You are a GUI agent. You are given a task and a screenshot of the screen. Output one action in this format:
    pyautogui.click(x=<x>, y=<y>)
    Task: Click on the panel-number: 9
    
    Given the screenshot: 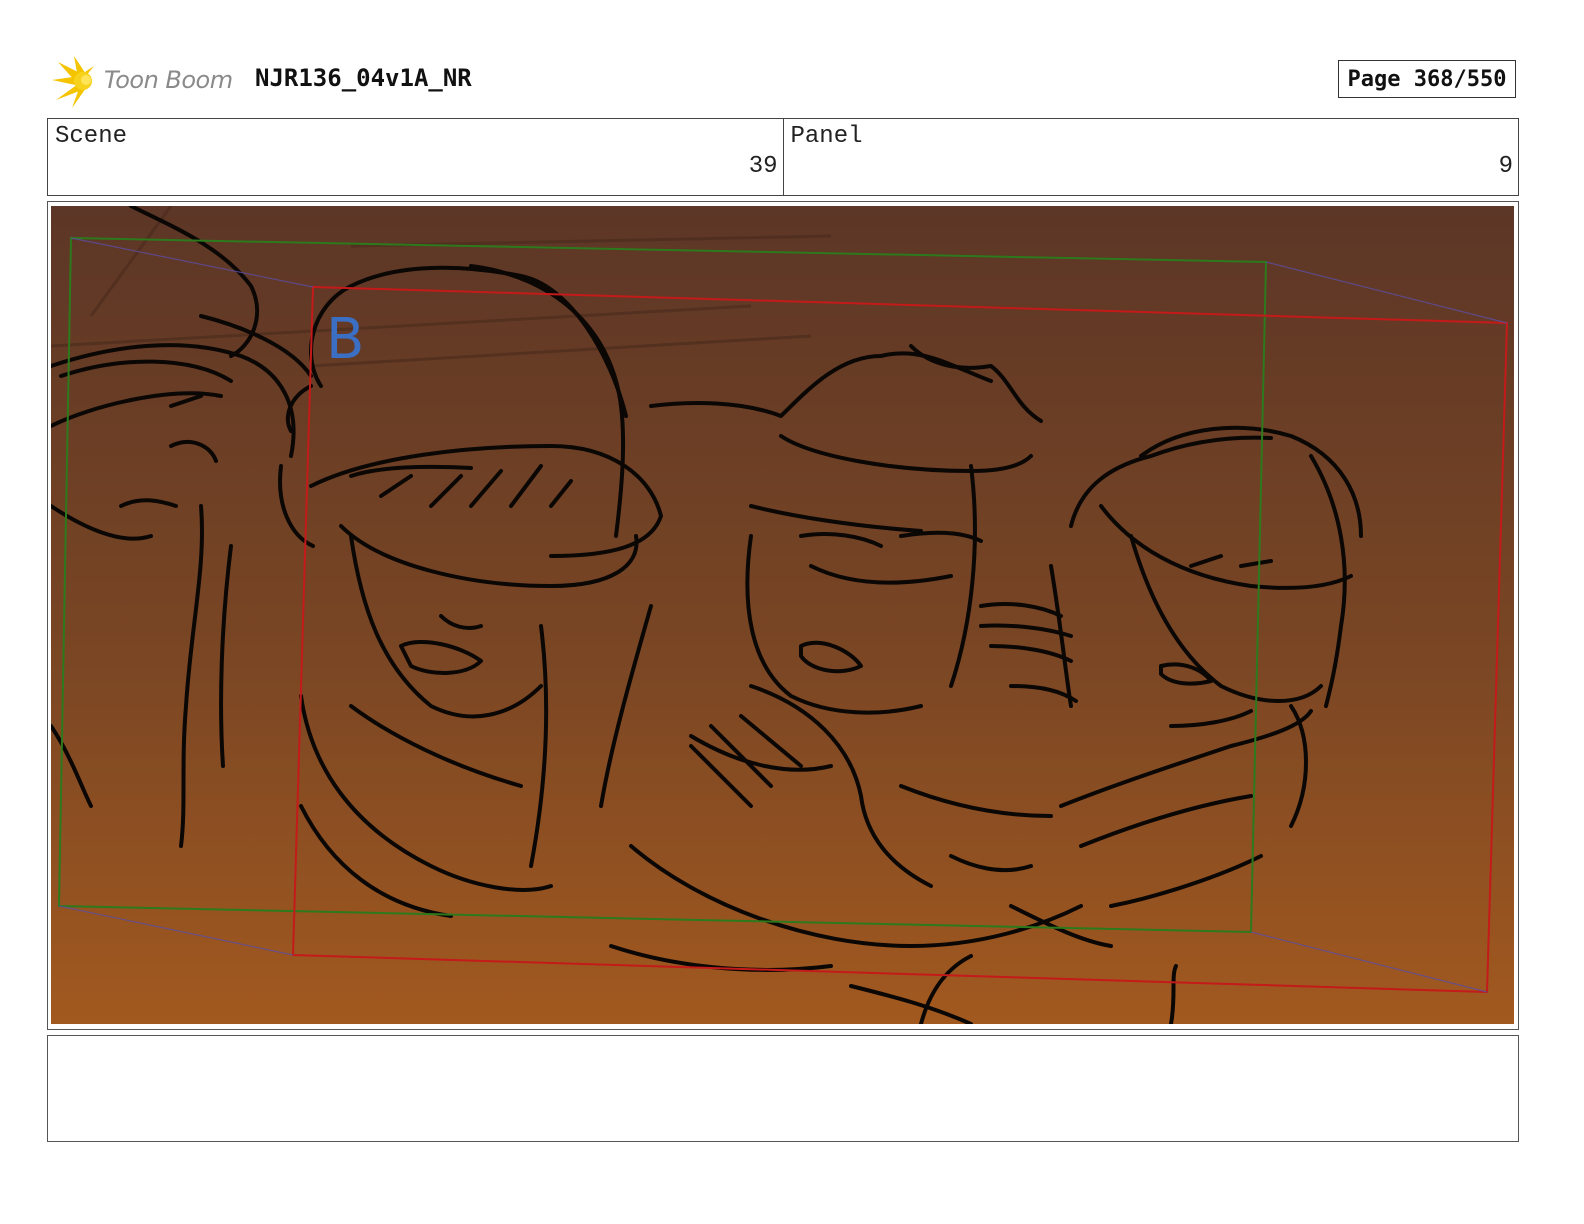 What is the action you would take?
    pyautogui.click(x=1505, y=166)
    